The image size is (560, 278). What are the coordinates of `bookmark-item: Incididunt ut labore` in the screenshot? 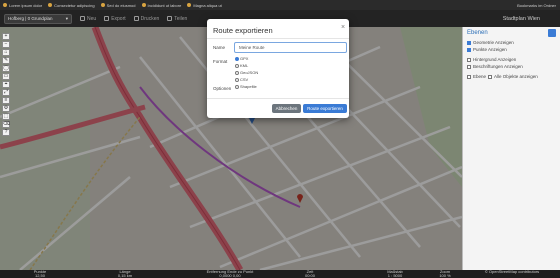 It's located at (161, 5).